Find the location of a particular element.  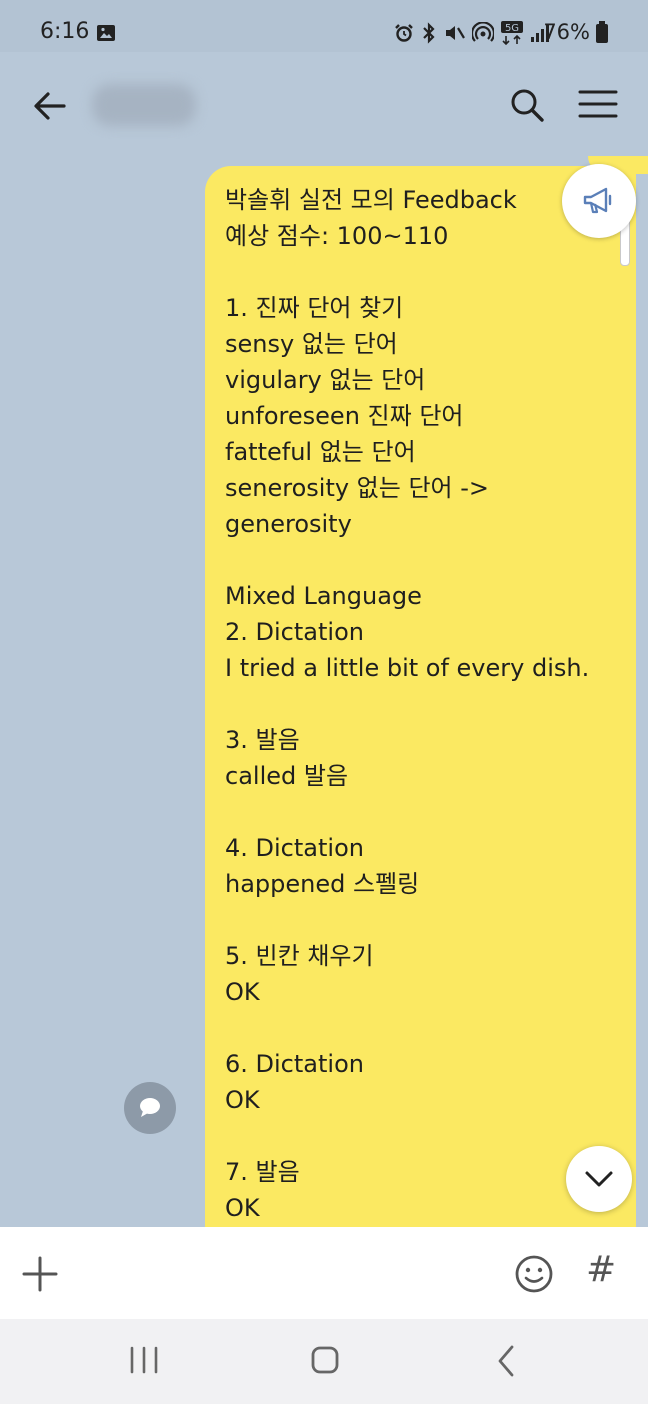

status-bar: 6:16 5G 76% is located at coordinates (324, 26).